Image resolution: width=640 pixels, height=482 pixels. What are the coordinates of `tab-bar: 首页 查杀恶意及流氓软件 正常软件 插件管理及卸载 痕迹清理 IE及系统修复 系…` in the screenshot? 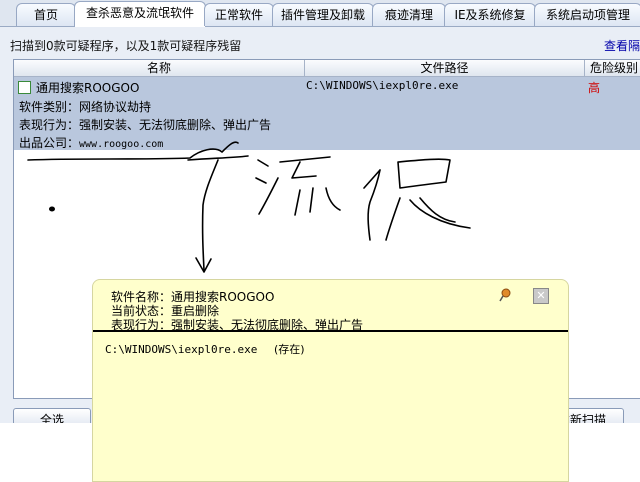 It's located at (320, 13).